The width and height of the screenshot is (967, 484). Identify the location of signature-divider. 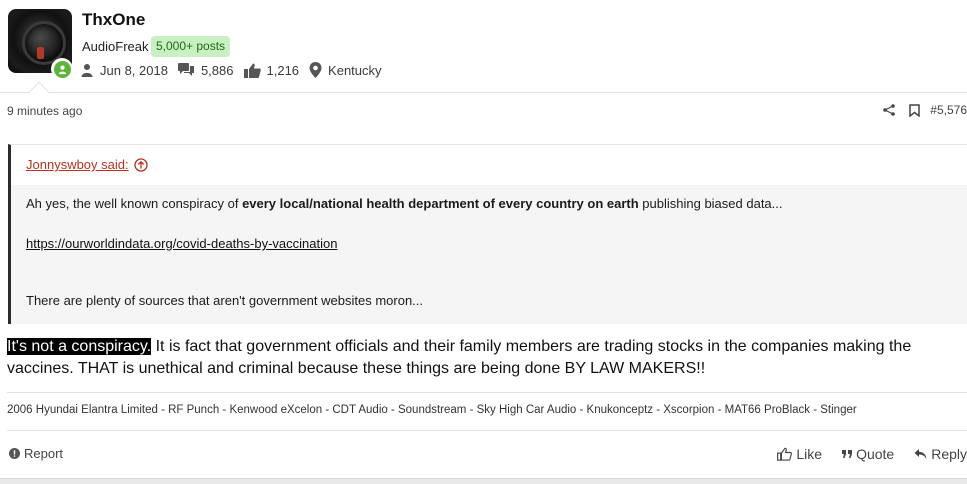
(487, 392).